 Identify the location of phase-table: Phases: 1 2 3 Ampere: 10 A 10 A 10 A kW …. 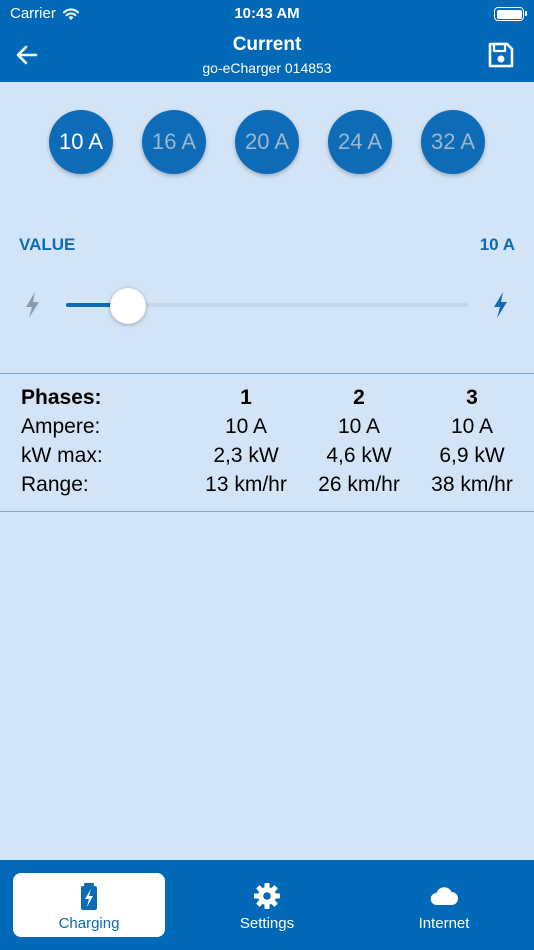
(267, 442).